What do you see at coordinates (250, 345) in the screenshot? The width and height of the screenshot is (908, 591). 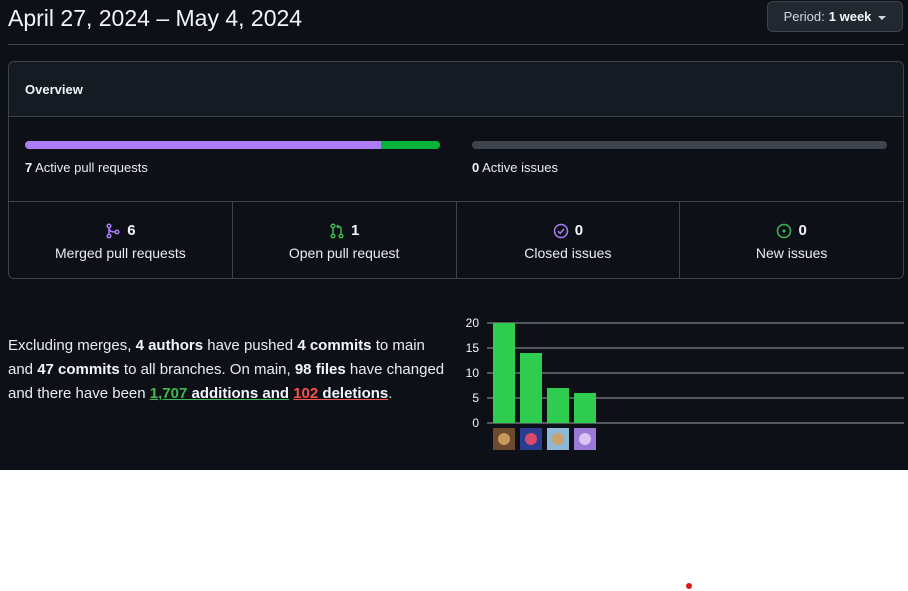 I see `summary-text: have pushed` at bounding box center [250, 345].